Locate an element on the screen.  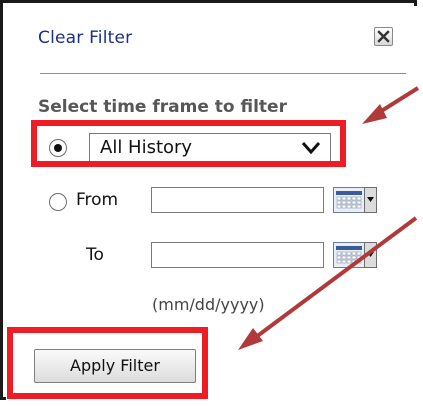
apply-filter-button: Apply Filter is located at coordinates (115, 366).